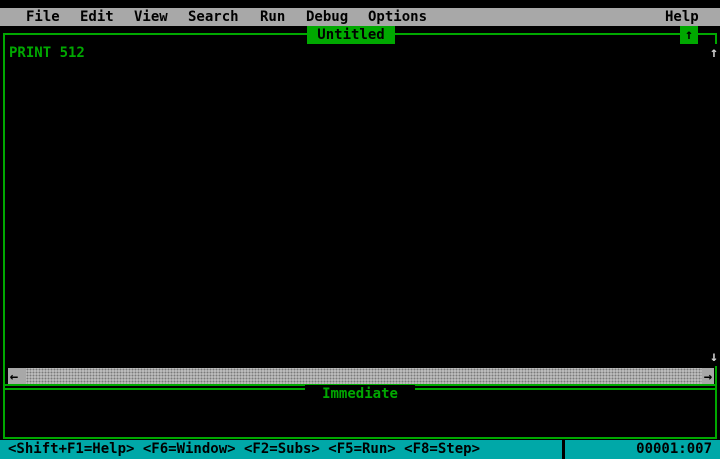 This screenshot has width=720, height=459. Describe the element at coordinates (689, 35) in the screenshot. I see `maximize-button: ↑` at that location.